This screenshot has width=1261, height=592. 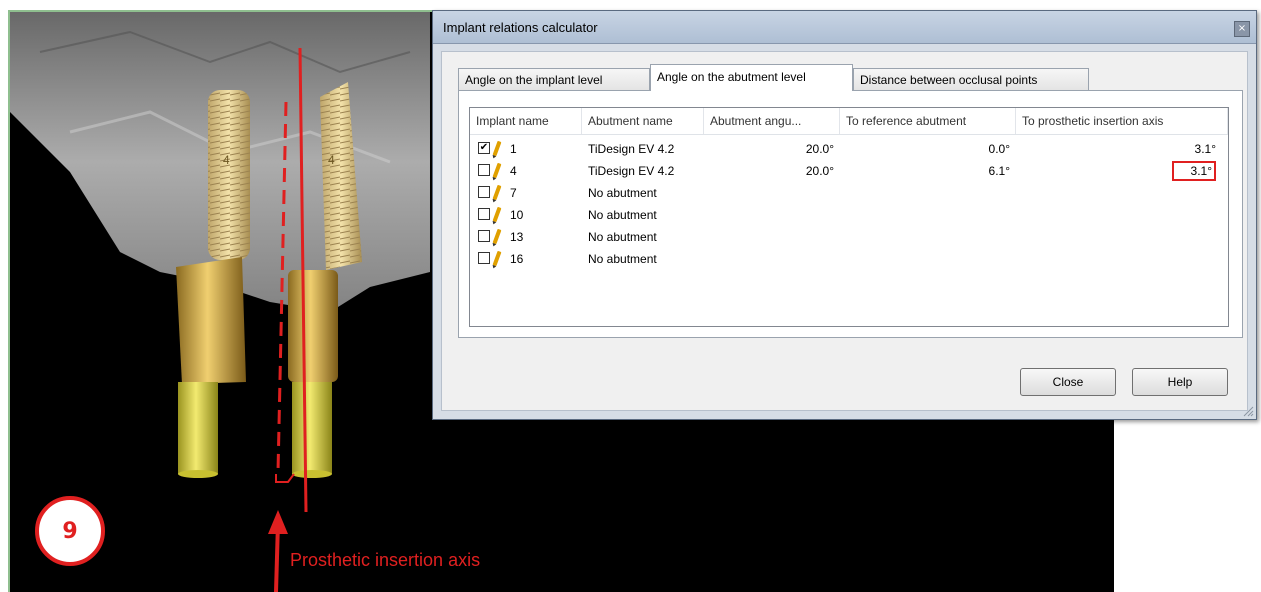 I want to click on implant-name: 4, so click(x=513, y=171).